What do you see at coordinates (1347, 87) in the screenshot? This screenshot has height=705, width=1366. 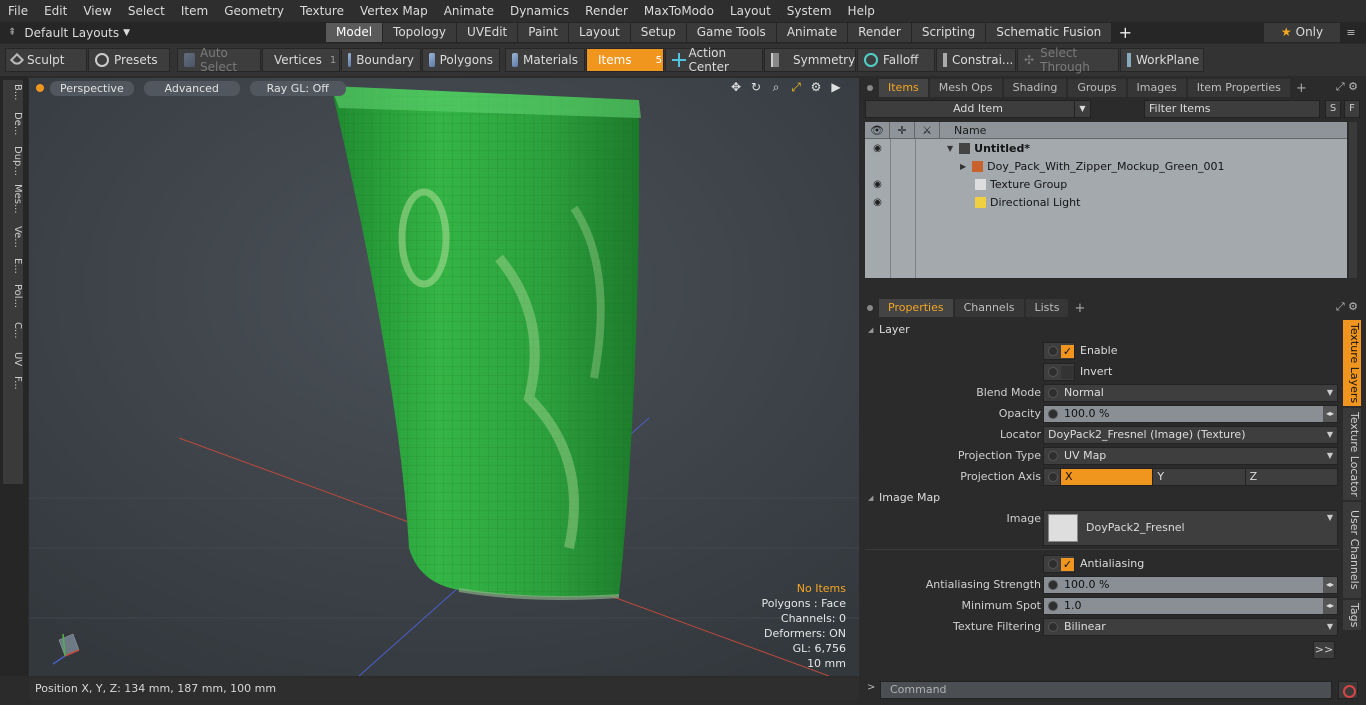 I see `panel-settings-icon: ⤢ ⚙` at bounding box center [1347, 87].